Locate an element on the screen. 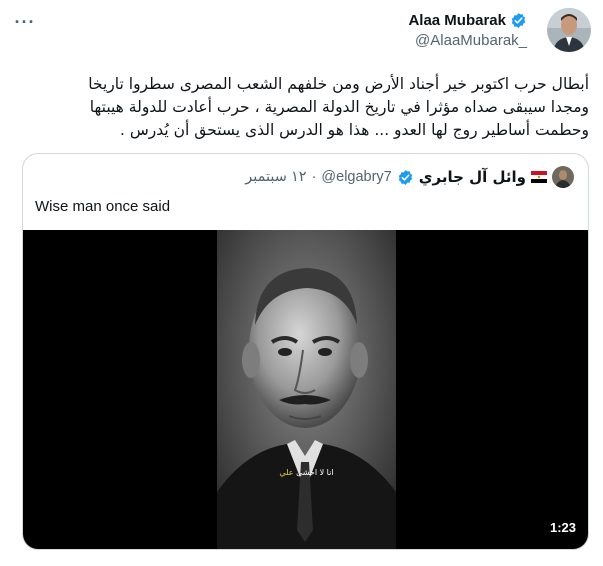 The width and height of the screenshot is (603, 566). quoted-handle: @elgabry7 is located at coordinates (356, 177).